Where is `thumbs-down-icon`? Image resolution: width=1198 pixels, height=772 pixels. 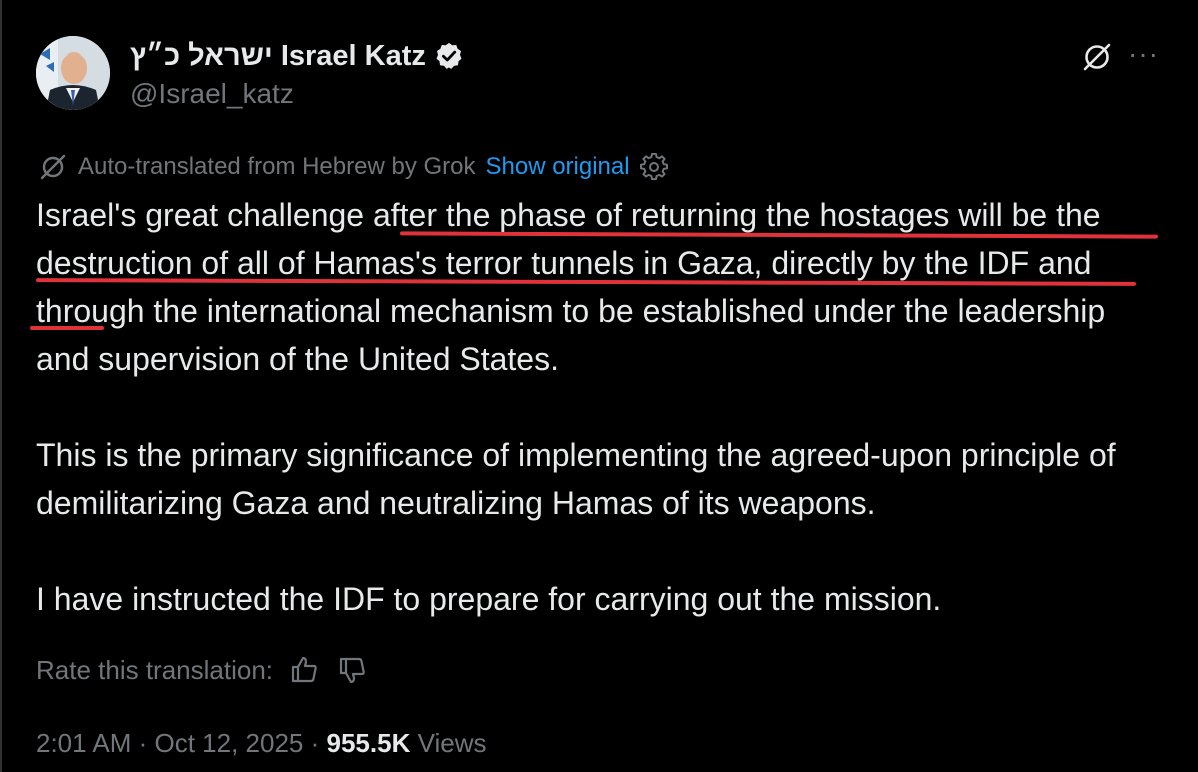
thumbs-down-icon is located at coordinates (352, 670).